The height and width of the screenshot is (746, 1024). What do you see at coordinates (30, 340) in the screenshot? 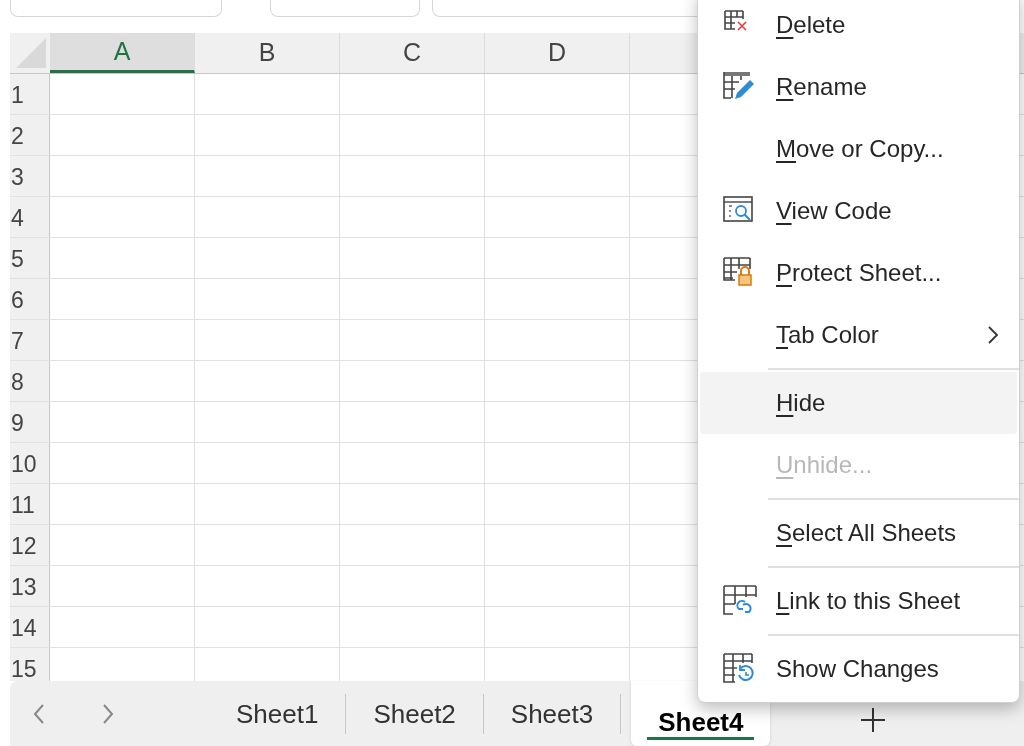
I see `row-header: 7` at bounding box center [30, 340].